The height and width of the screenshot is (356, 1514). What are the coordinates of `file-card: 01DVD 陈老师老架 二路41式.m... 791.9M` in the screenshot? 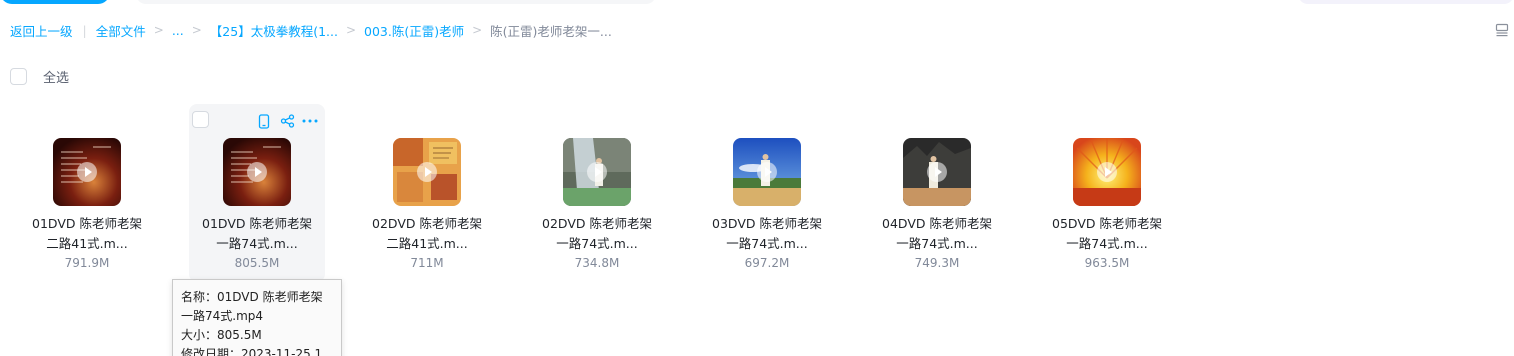 It's located at (87, 193).